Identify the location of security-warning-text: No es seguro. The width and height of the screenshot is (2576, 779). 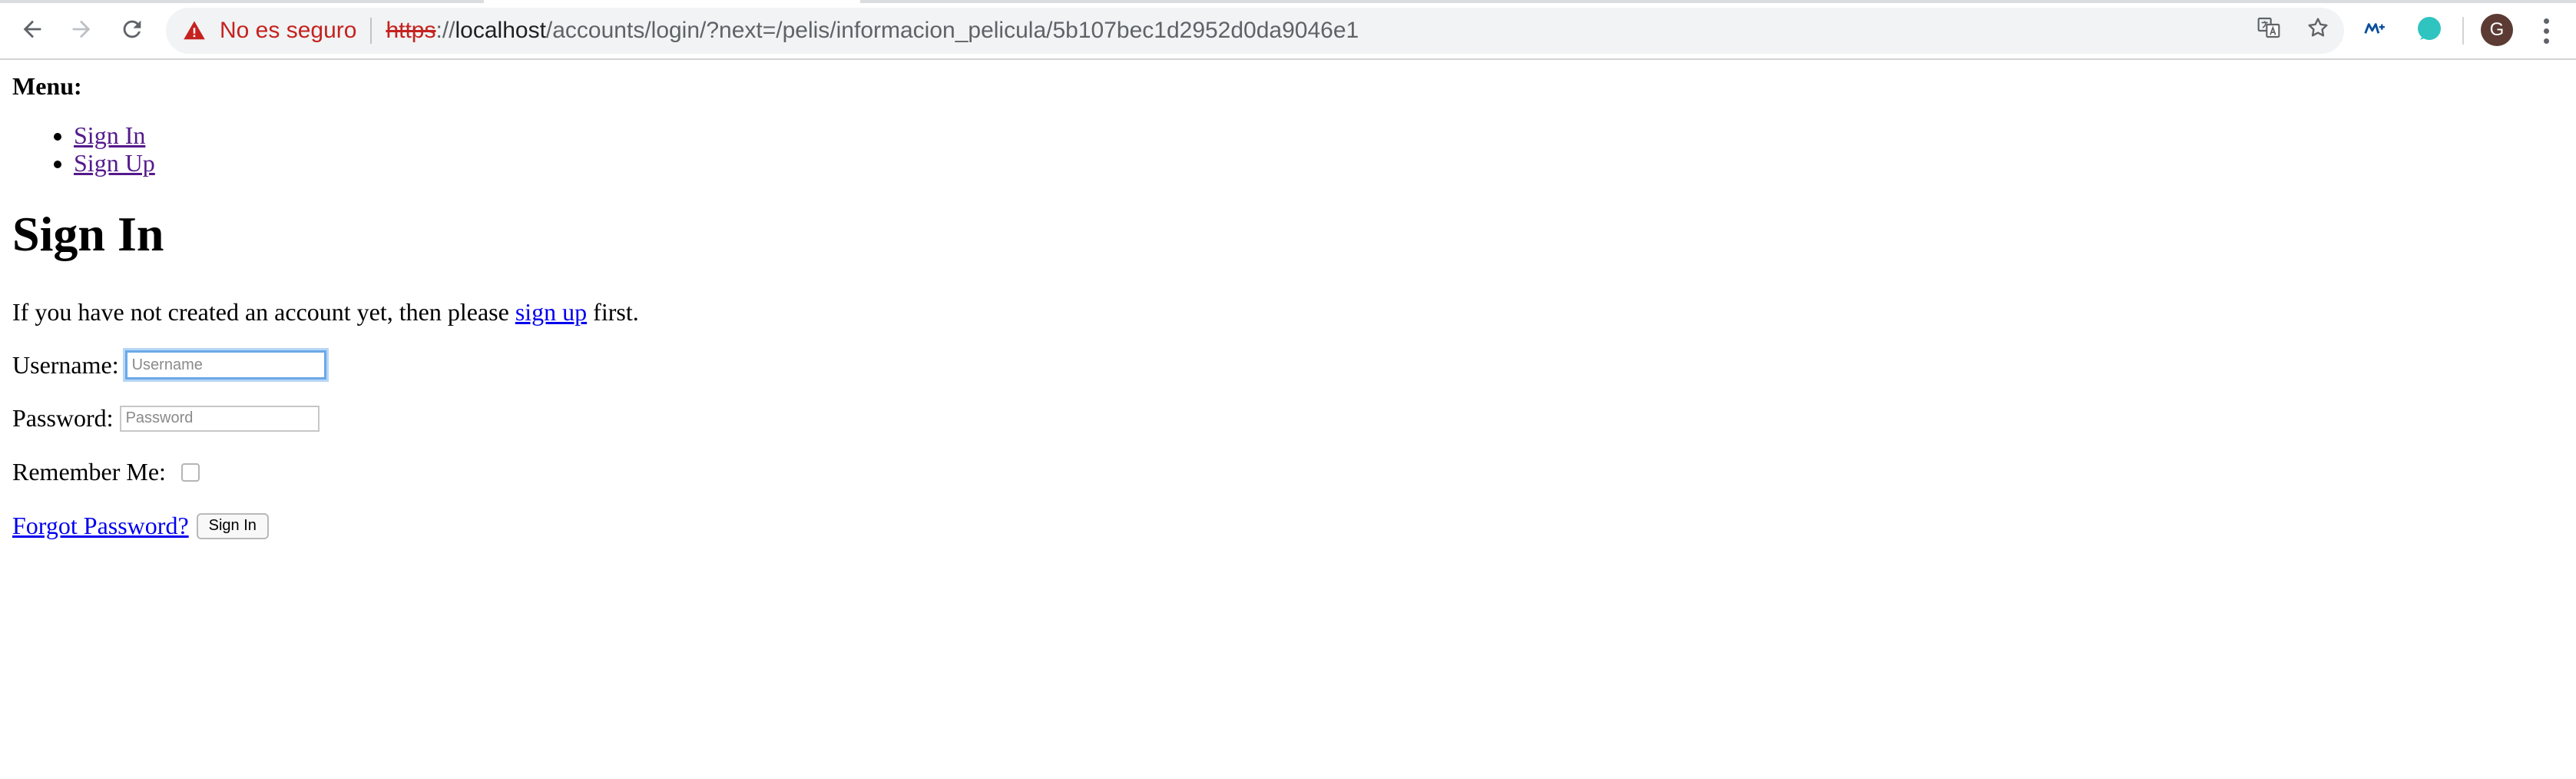
(288, 31).